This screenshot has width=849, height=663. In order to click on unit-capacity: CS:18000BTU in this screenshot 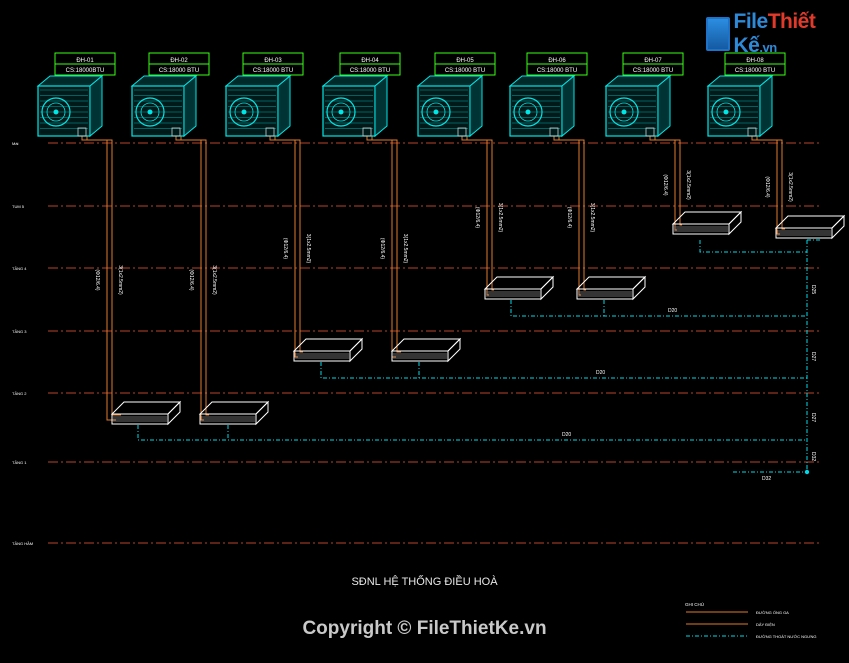, I will do `click(85, 71)`.